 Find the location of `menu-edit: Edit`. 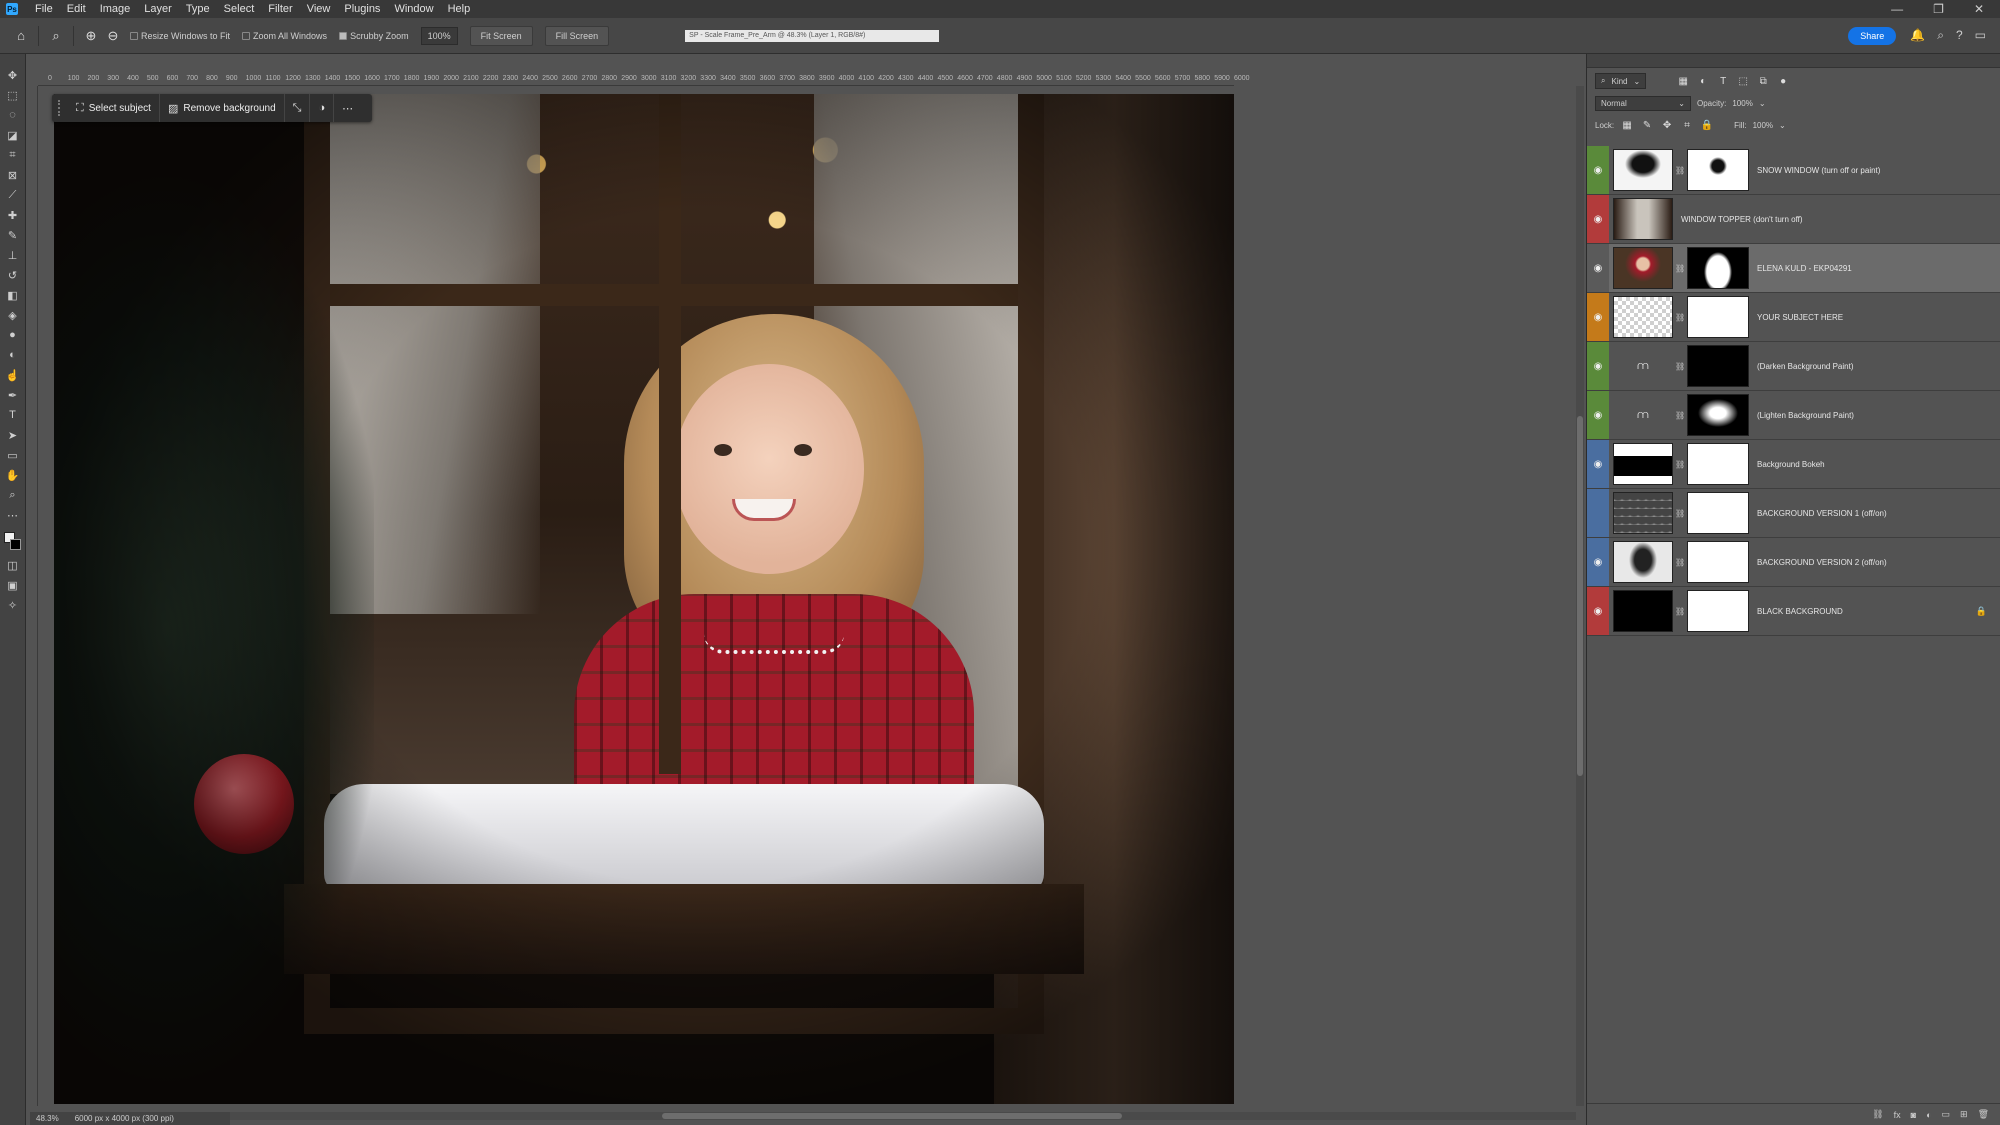

menu-edit: Edit is located at coordinates (76, 9).